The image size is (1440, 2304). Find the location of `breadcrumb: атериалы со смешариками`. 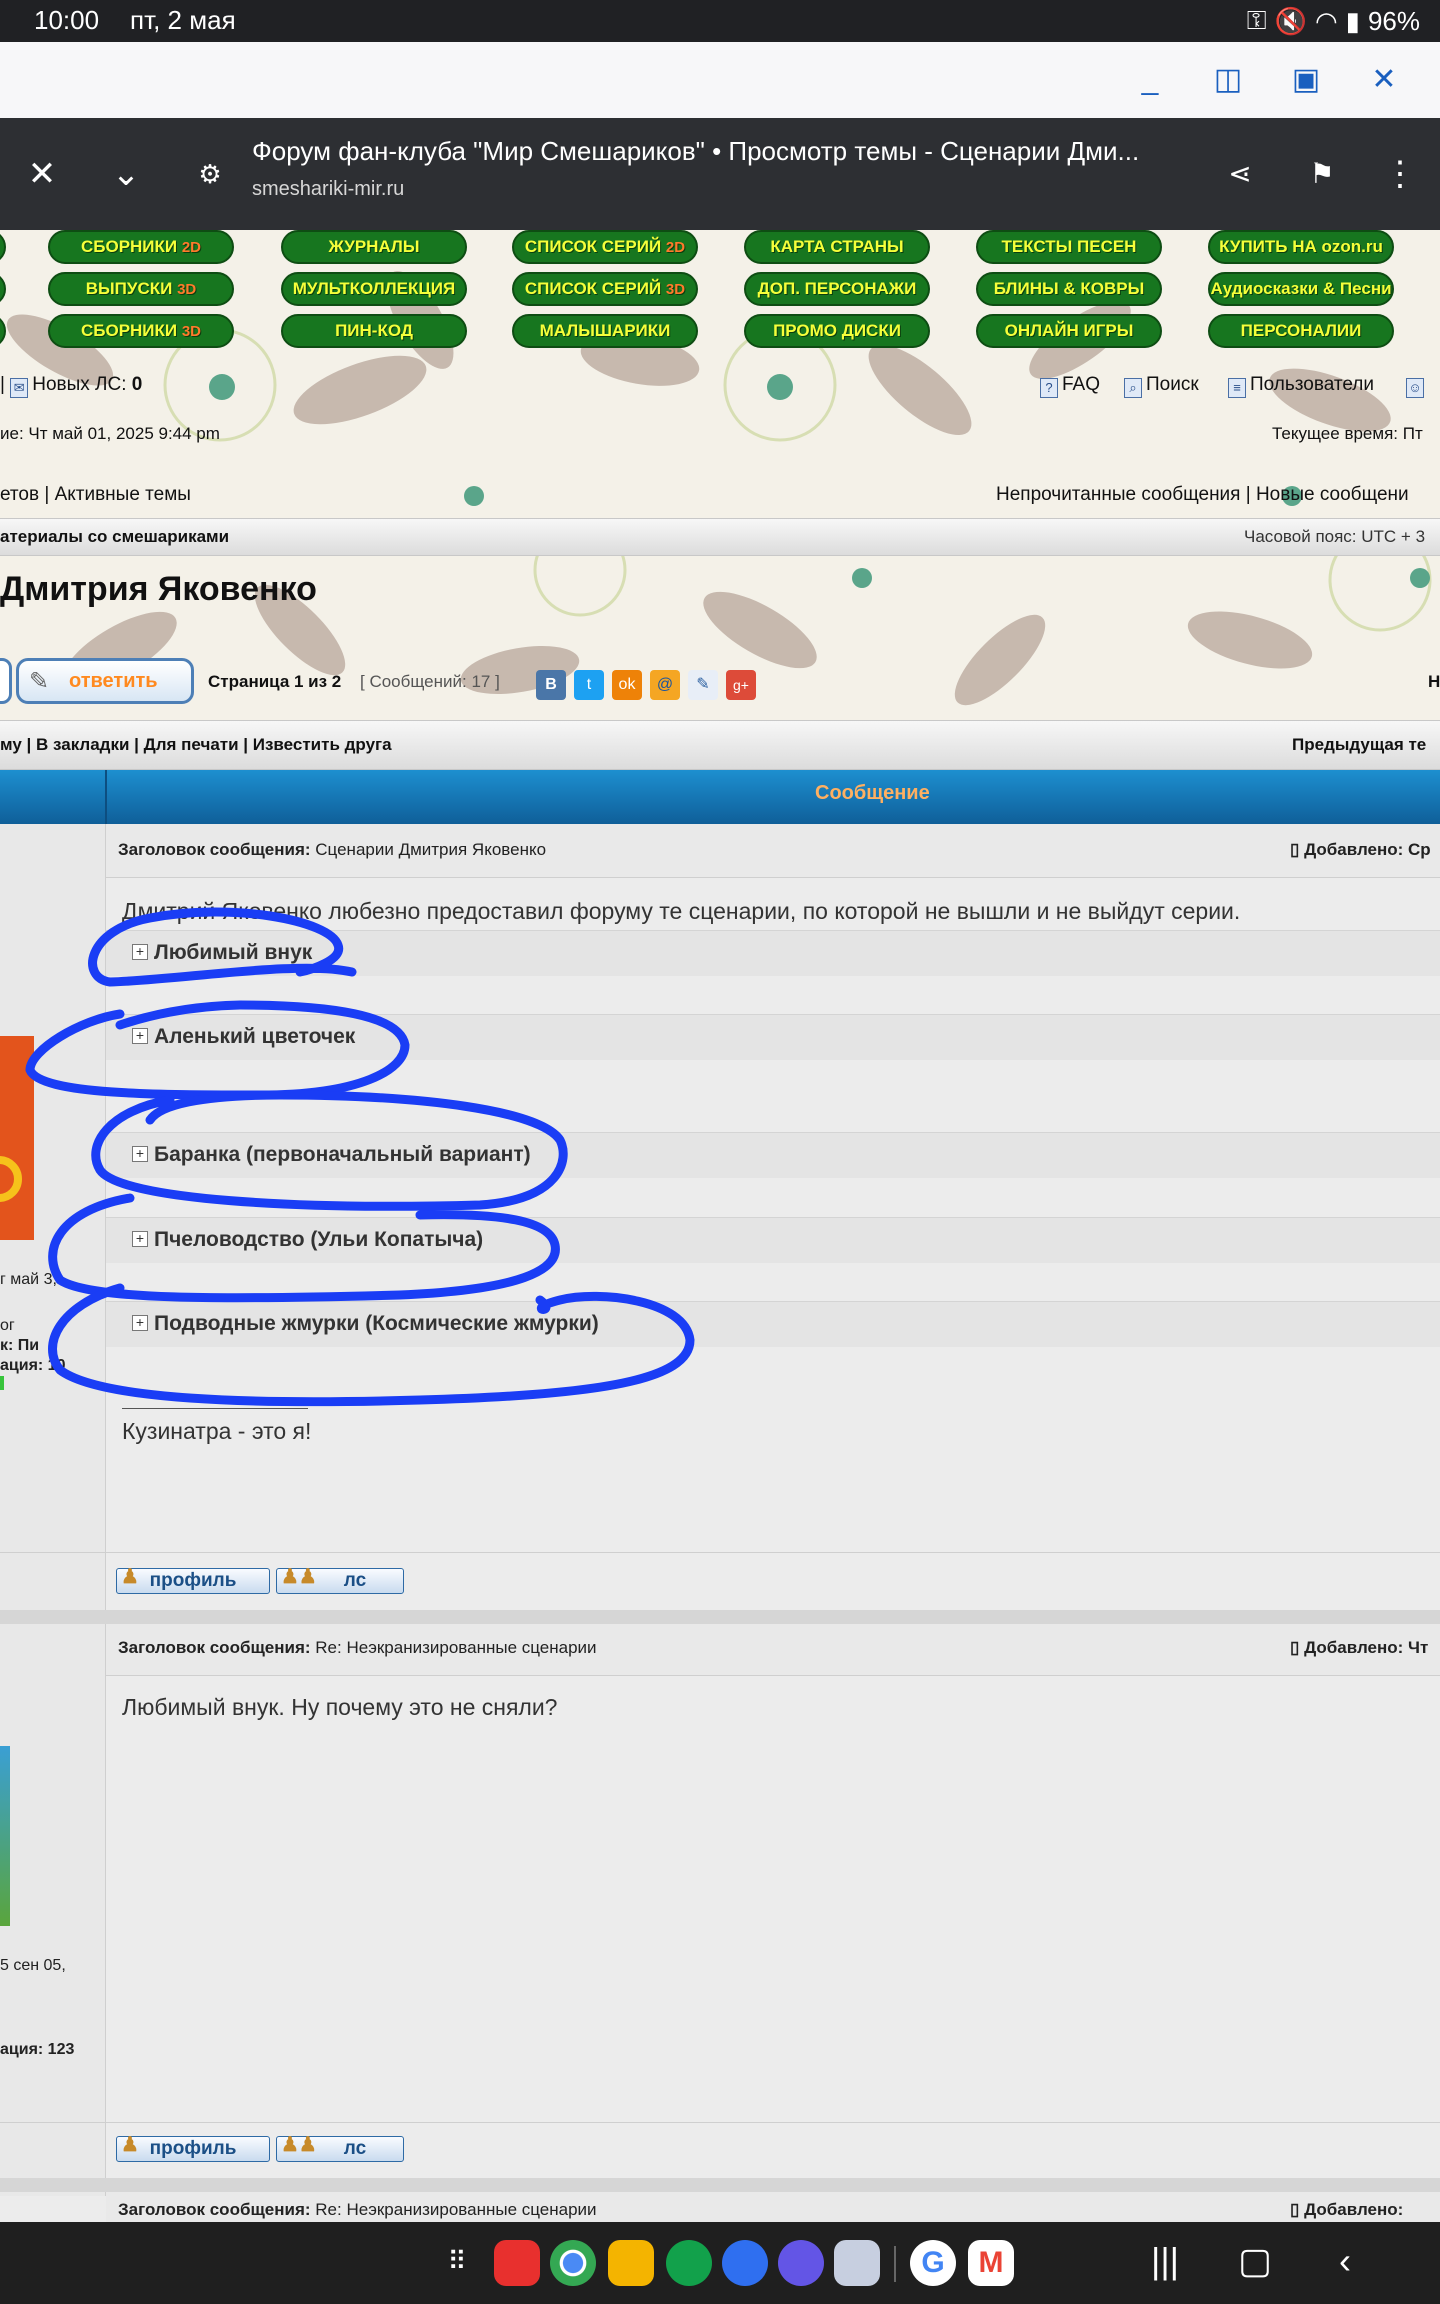

breadcrumb: атериалы со смешариками is located at coordinates (114, 537).